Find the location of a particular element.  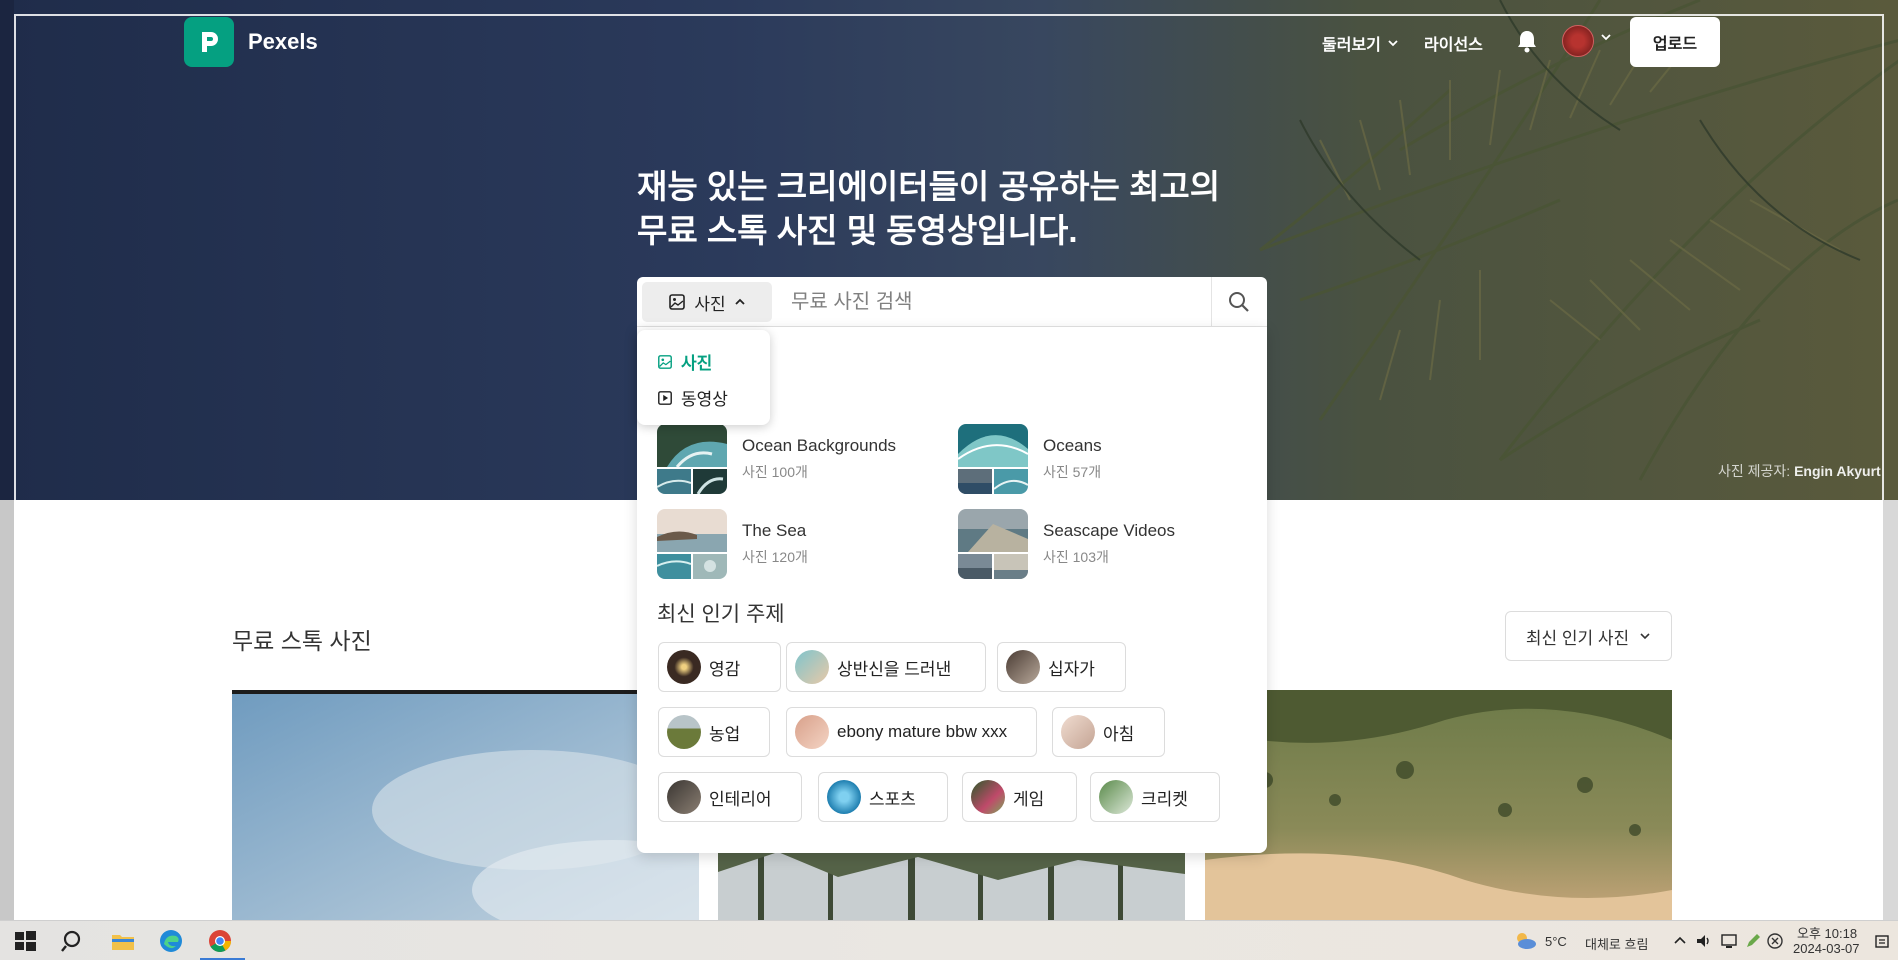

trending-chip: 크리켓 is located at coordinates (1155, 797).